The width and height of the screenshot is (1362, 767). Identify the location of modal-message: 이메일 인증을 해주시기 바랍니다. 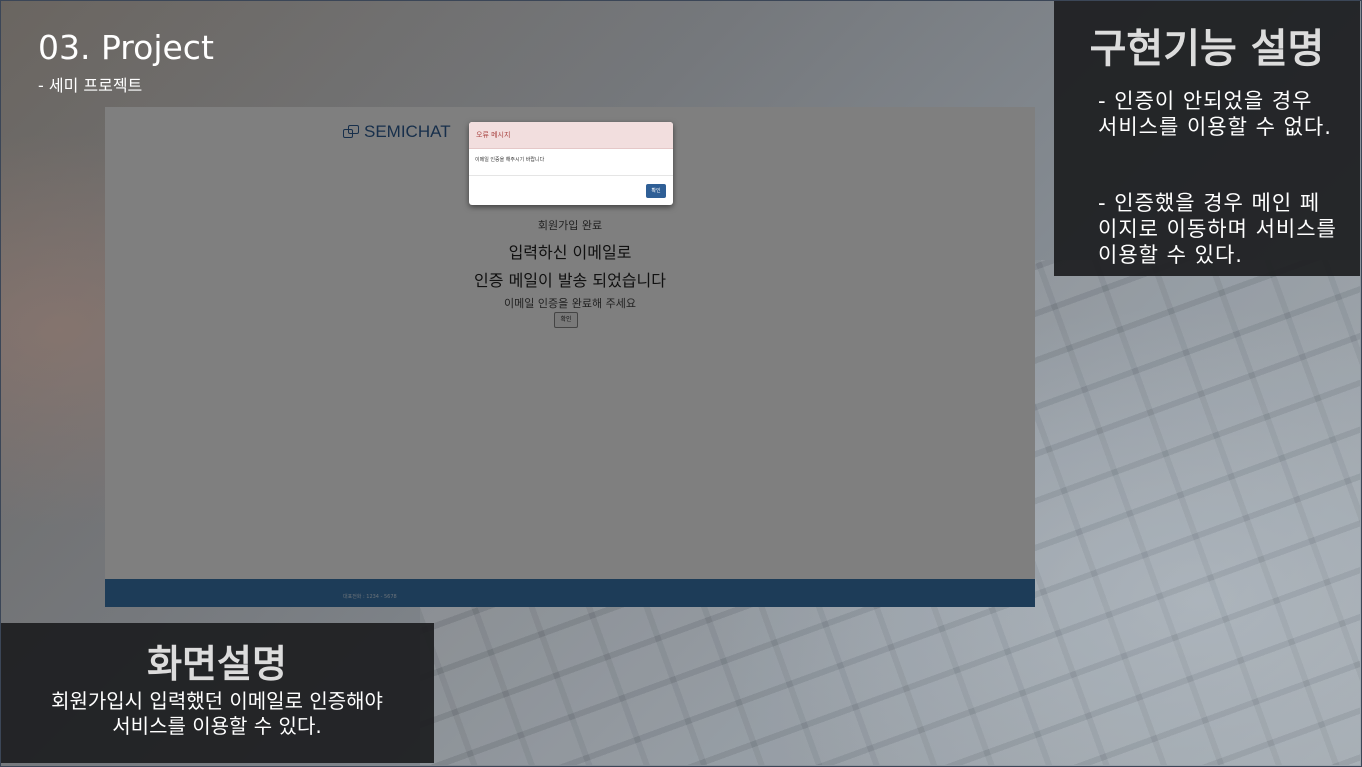
(571, 162).